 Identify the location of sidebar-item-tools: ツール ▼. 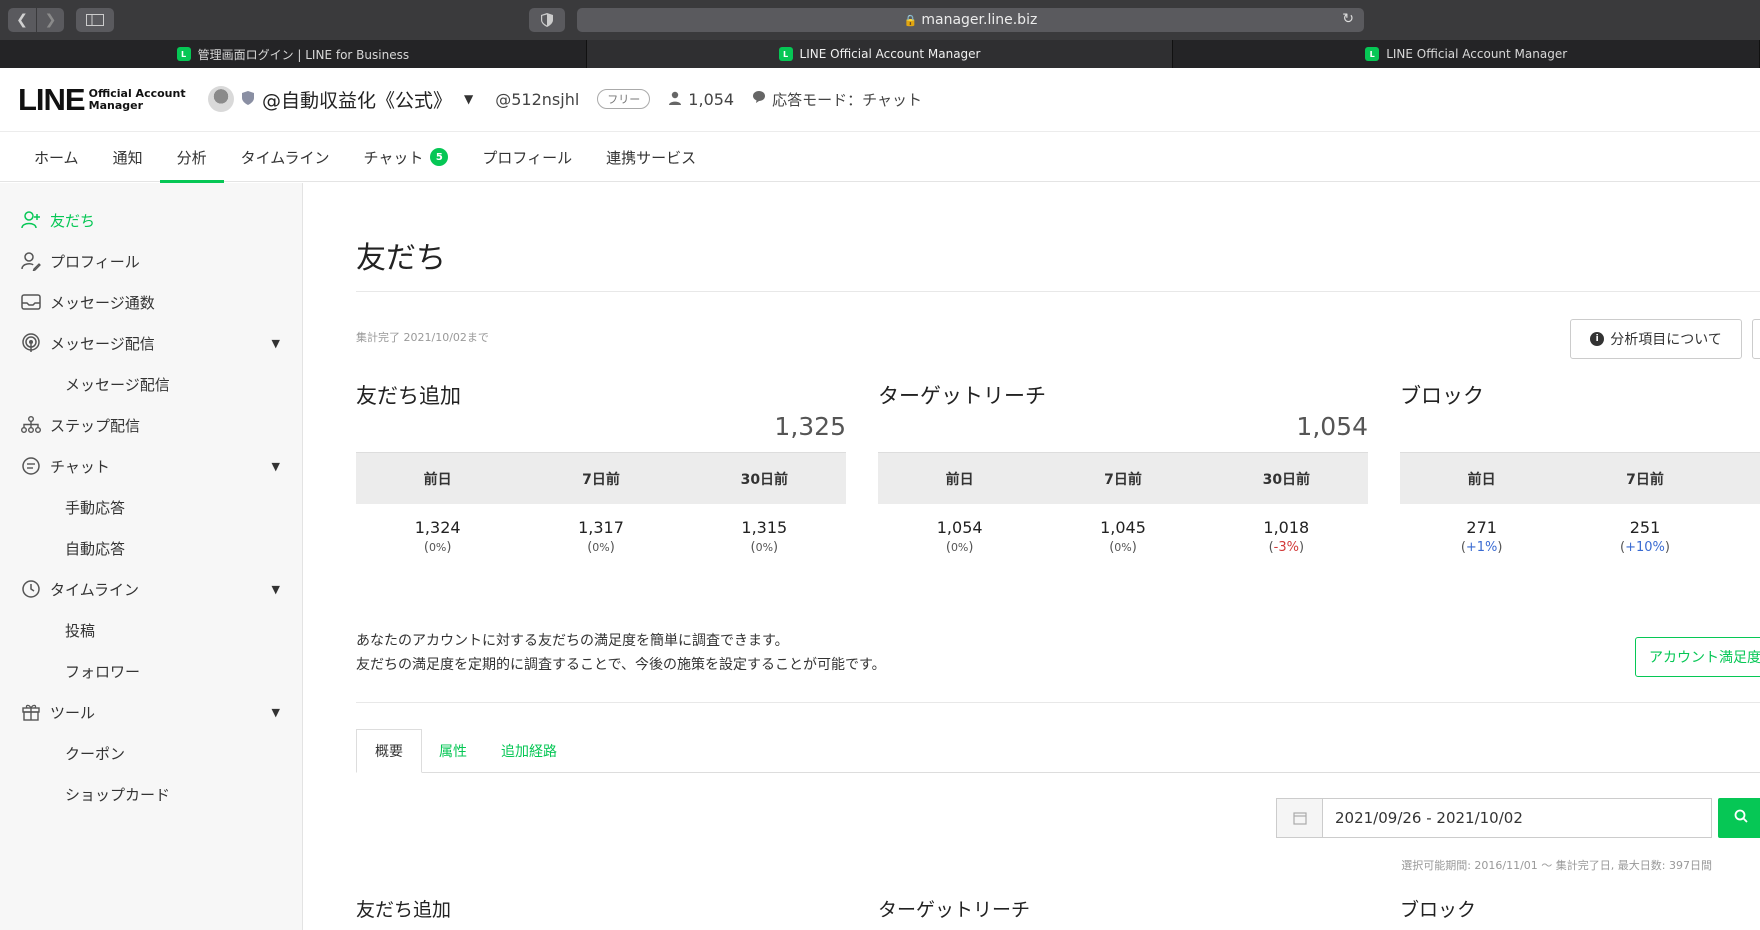
(150, 712).